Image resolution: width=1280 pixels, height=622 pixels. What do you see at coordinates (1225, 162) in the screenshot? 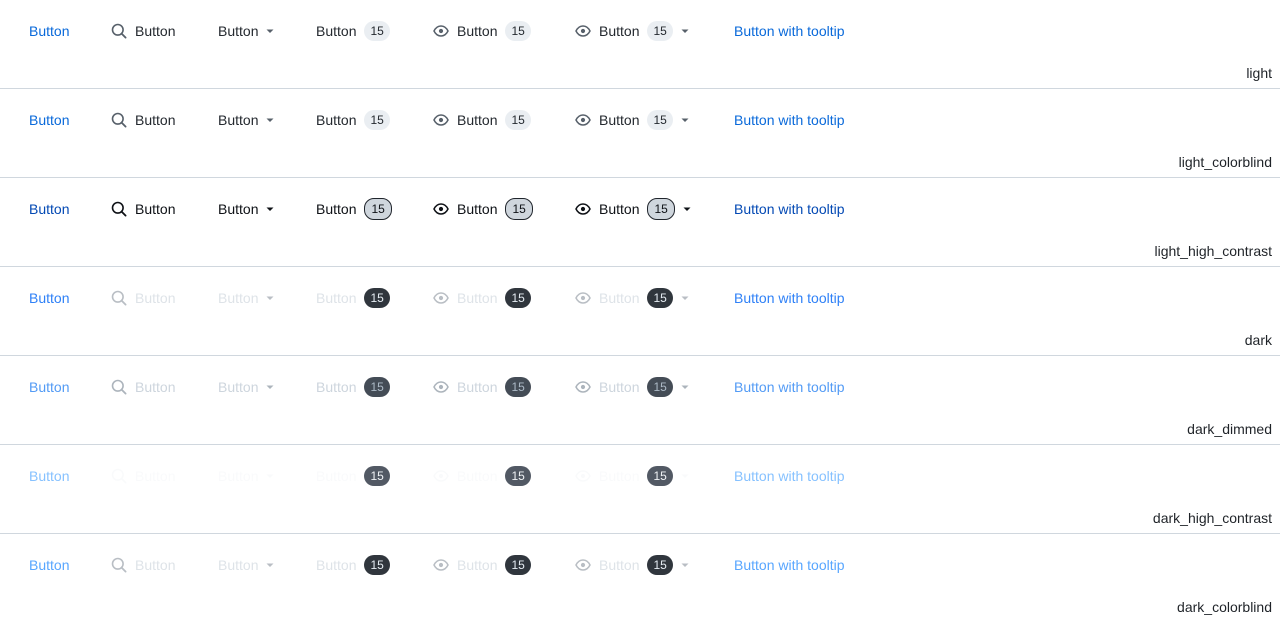
I see `theme-name-label: light_colorblind` at bounding box center [1225, 162].